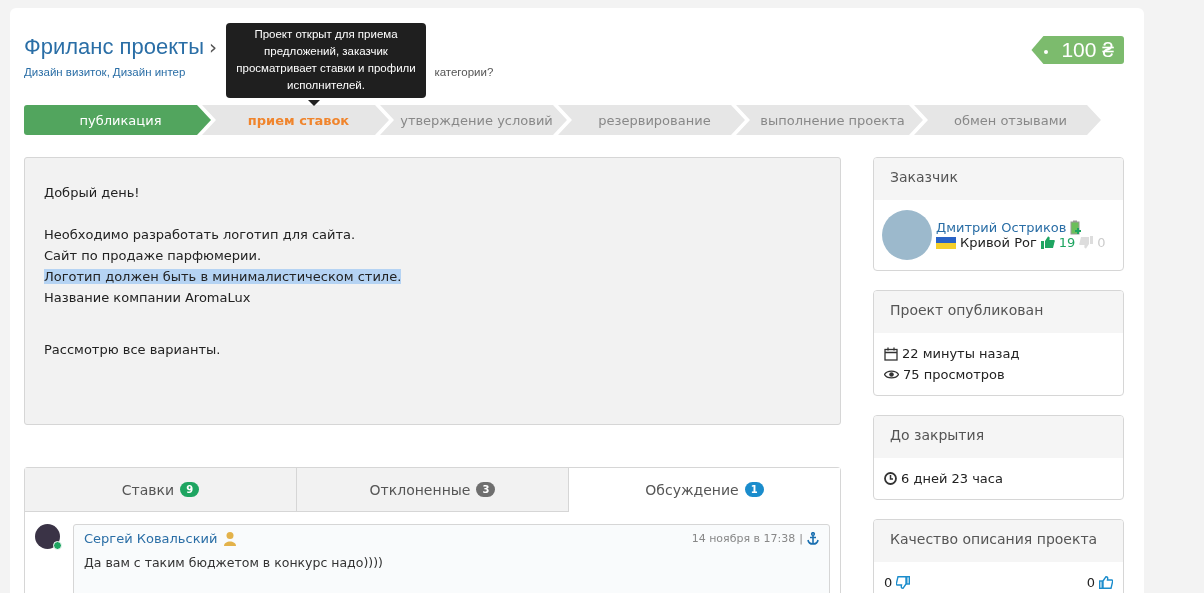 The height and width of the screenshot is (593, 1204). What do you see at coordinates (891, 353) in the screenshot?
I see `calendar-icon` at bounding box center [891, 353].